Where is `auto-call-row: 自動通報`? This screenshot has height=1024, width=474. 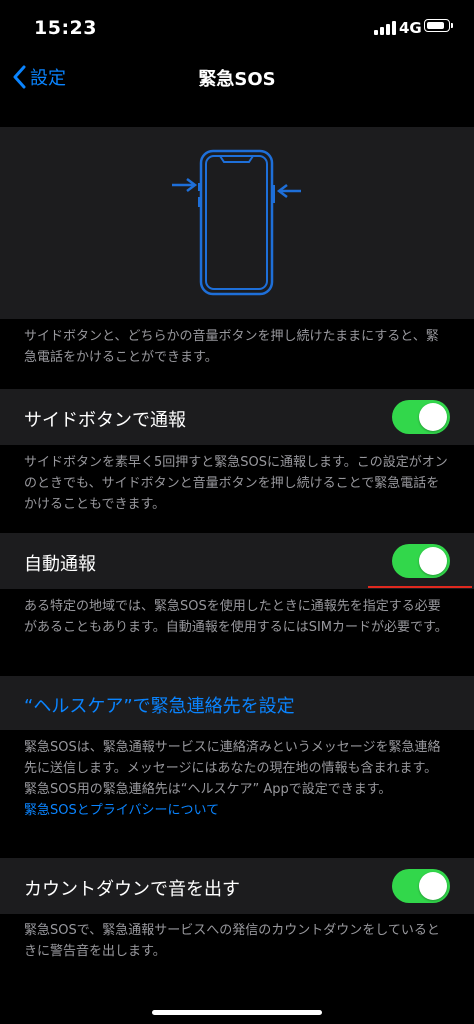
auto-call-row: 自動通報 is located at coordinates (237, 561).